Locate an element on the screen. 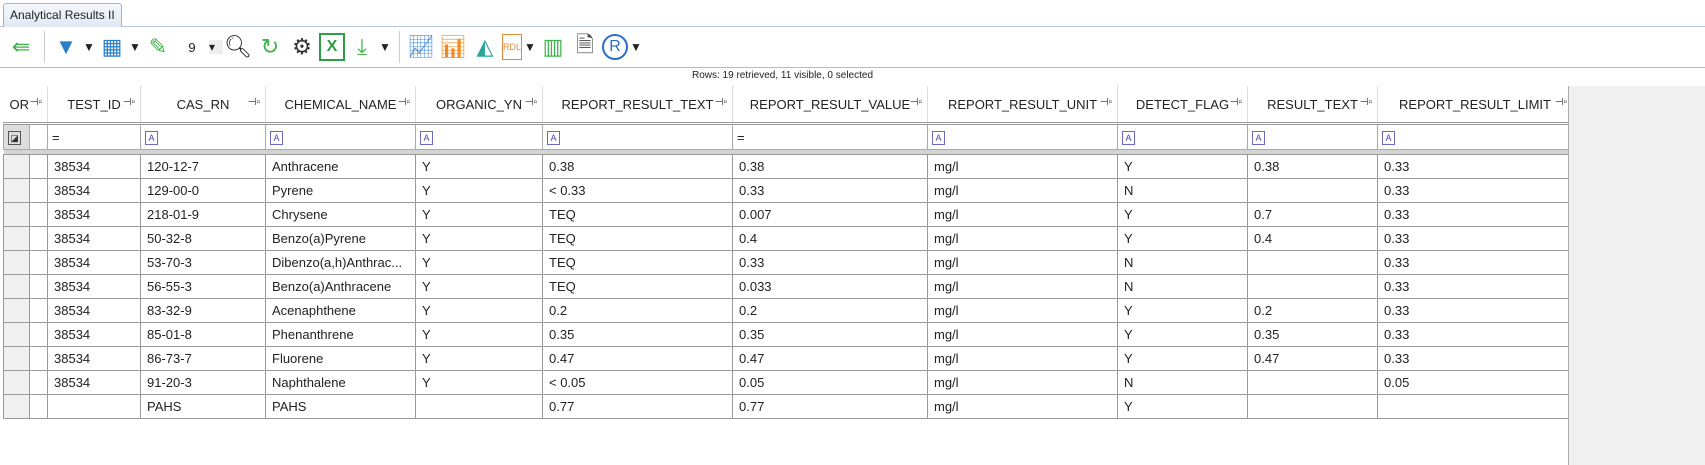 The image size is (1705, 465). table-cell: Naphthalene is located at coordinates (340, 382).